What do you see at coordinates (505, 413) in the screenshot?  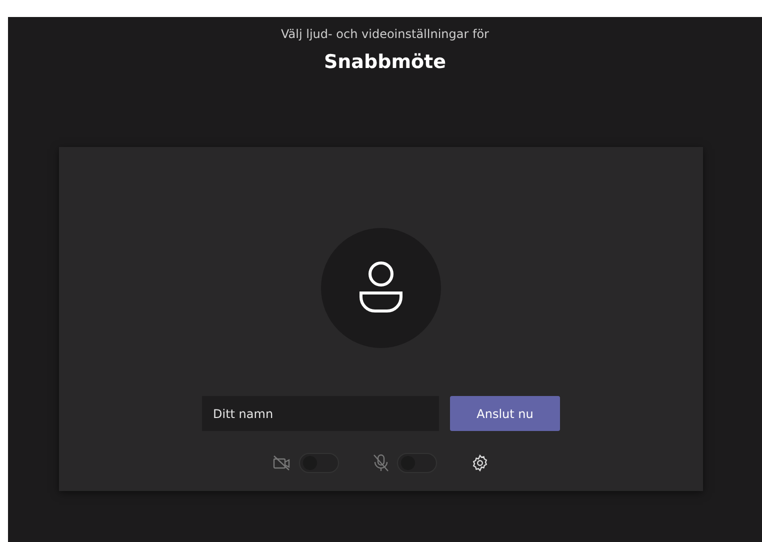 I see `join-button: Anslut nu` at bounding box center [505, 413].